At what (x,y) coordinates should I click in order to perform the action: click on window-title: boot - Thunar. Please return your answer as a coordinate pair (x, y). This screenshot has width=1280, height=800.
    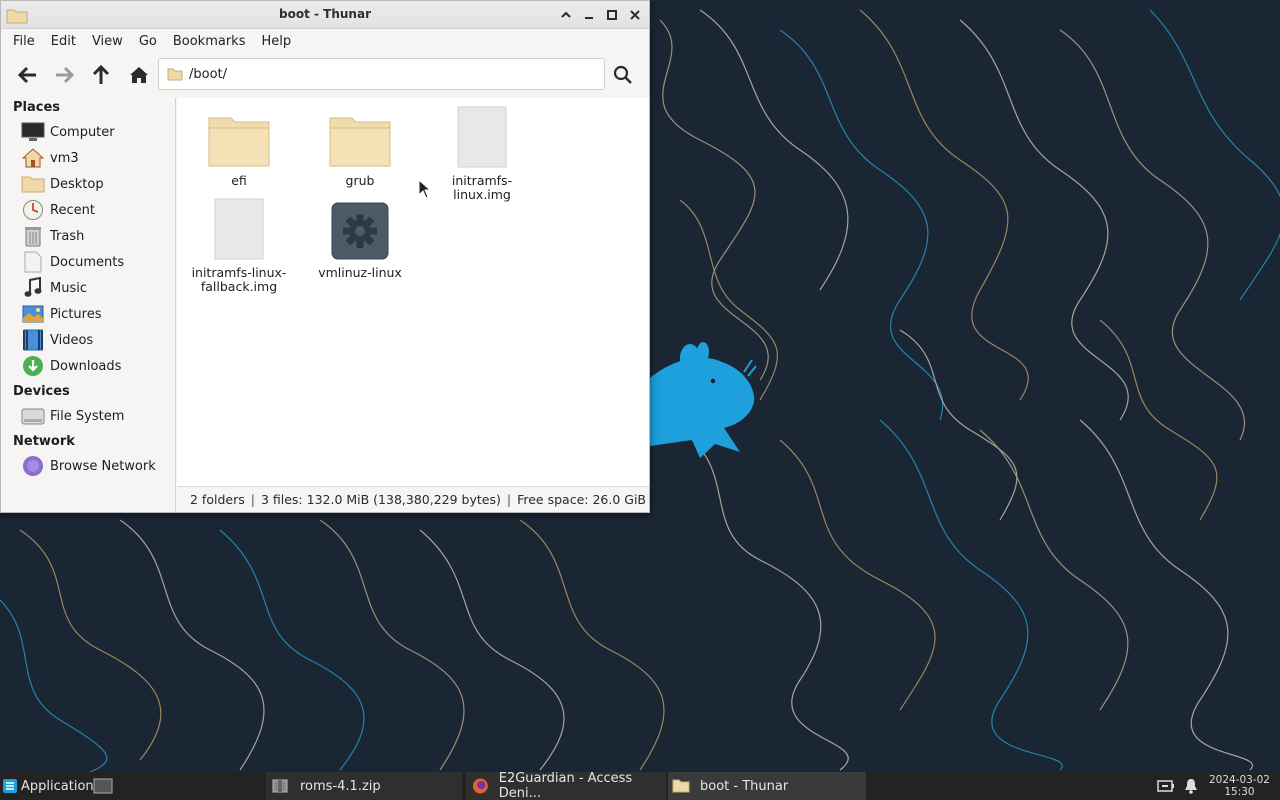
    Looking at the image, I should click on (325, 14).